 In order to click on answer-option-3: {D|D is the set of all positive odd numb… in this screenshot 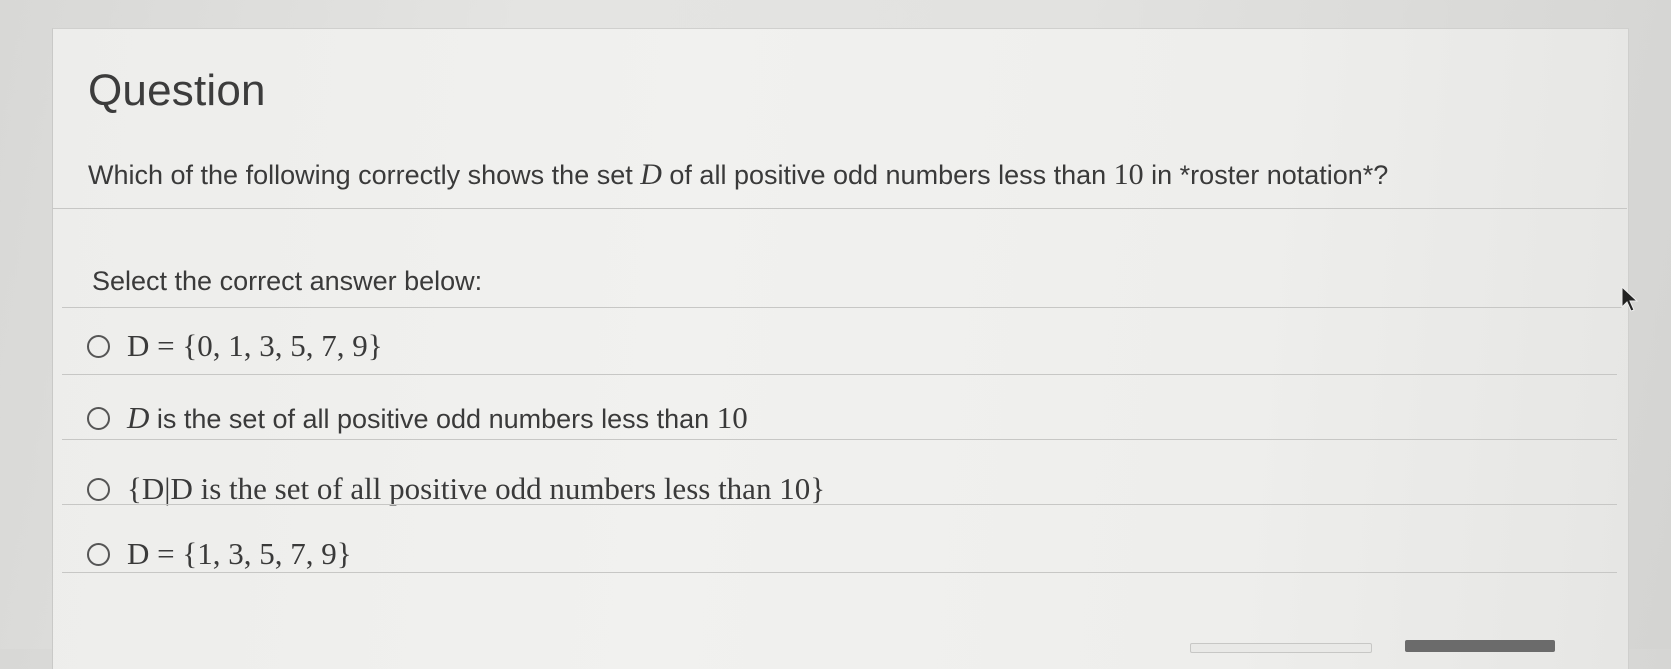, I will do `click(839, 489)`.